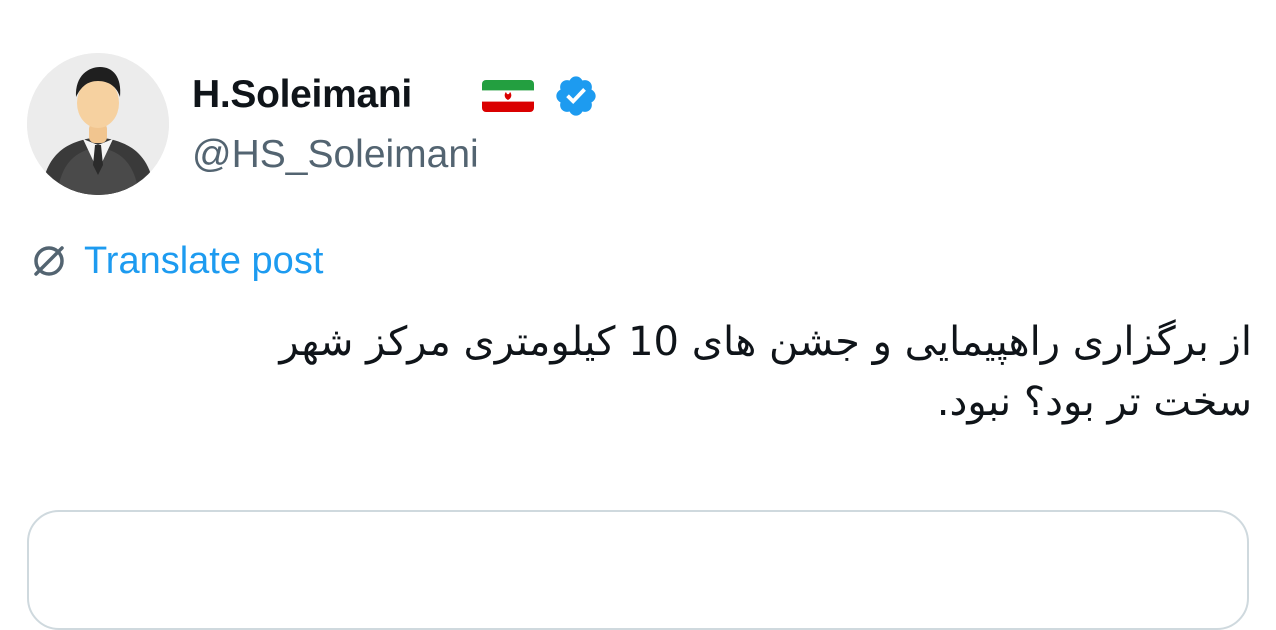 The image size is (1276, 630). Describe the element at coordinates (302, 95) in the screenshot. I see `author-display-name: H.Soleimani` at that location.